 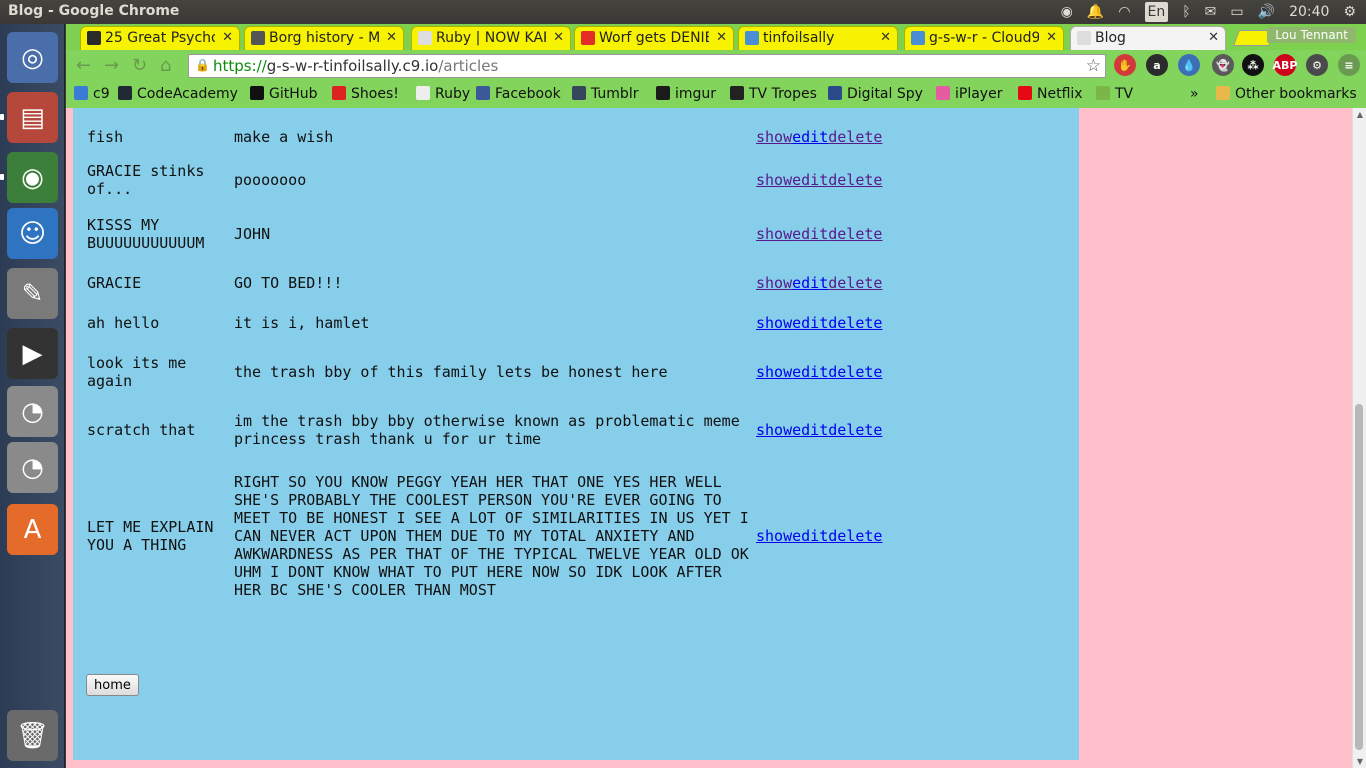 What do you see at coordinates (1050, 94) in the screenshot?
I see `bookmark-item: Netflix` at bounding box center [1050, 94].